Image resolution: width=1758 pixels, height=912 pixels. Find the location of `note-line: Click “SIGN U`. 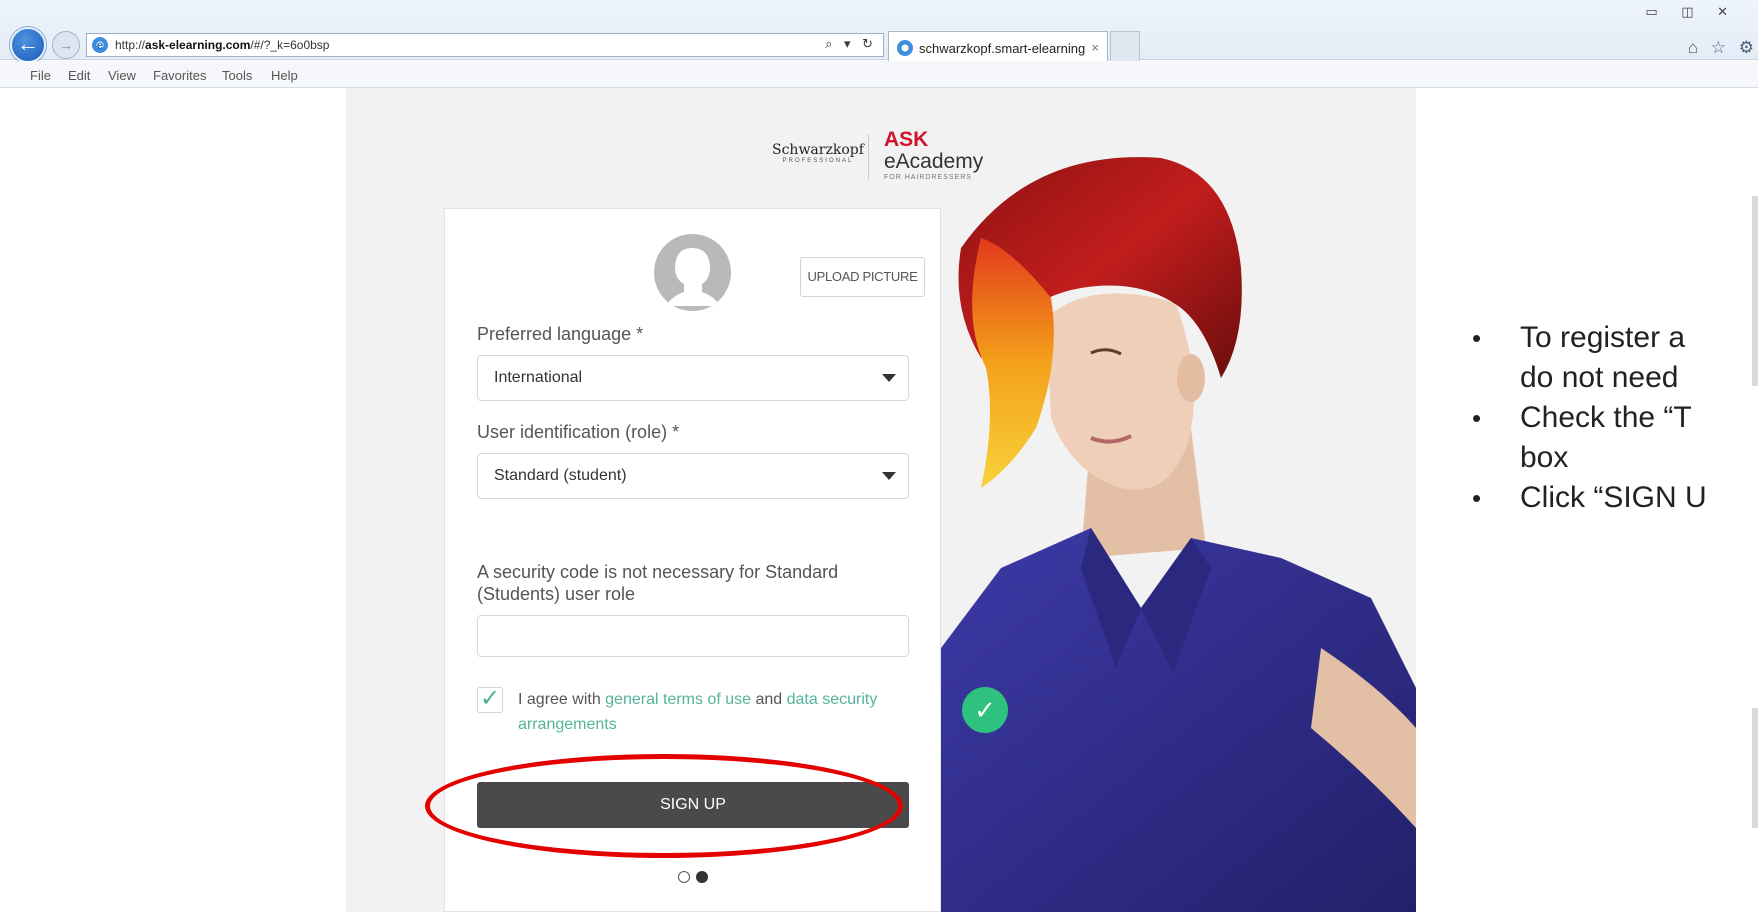

note-line: Click “SIGN U is located at coordinates (1609, 498).